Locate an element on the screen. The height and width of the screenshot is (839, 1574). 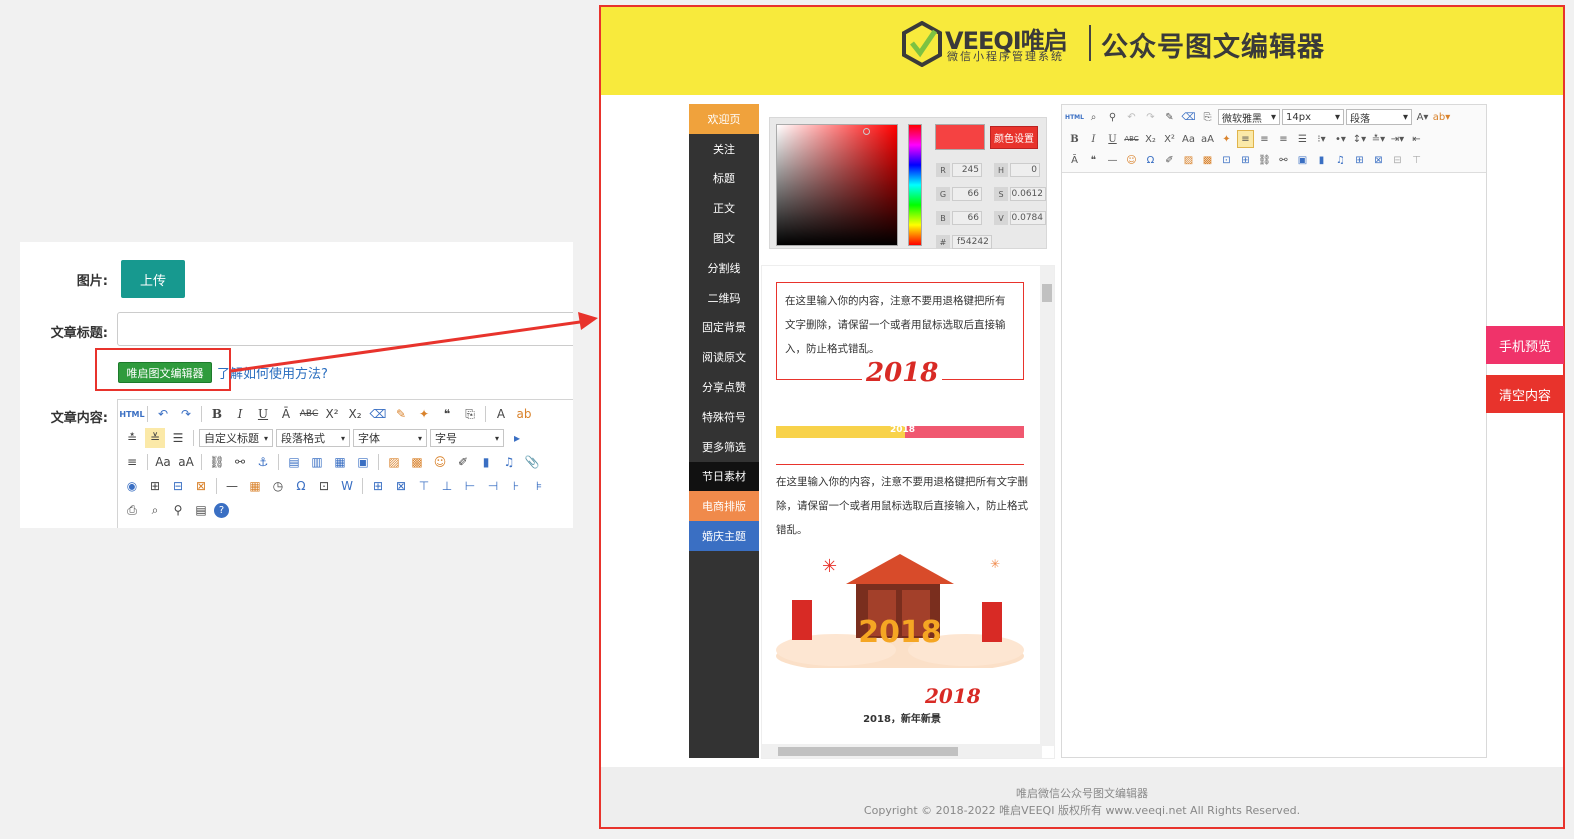
unordered-list-icon: •▾ is located at coordinates (1340, 139).